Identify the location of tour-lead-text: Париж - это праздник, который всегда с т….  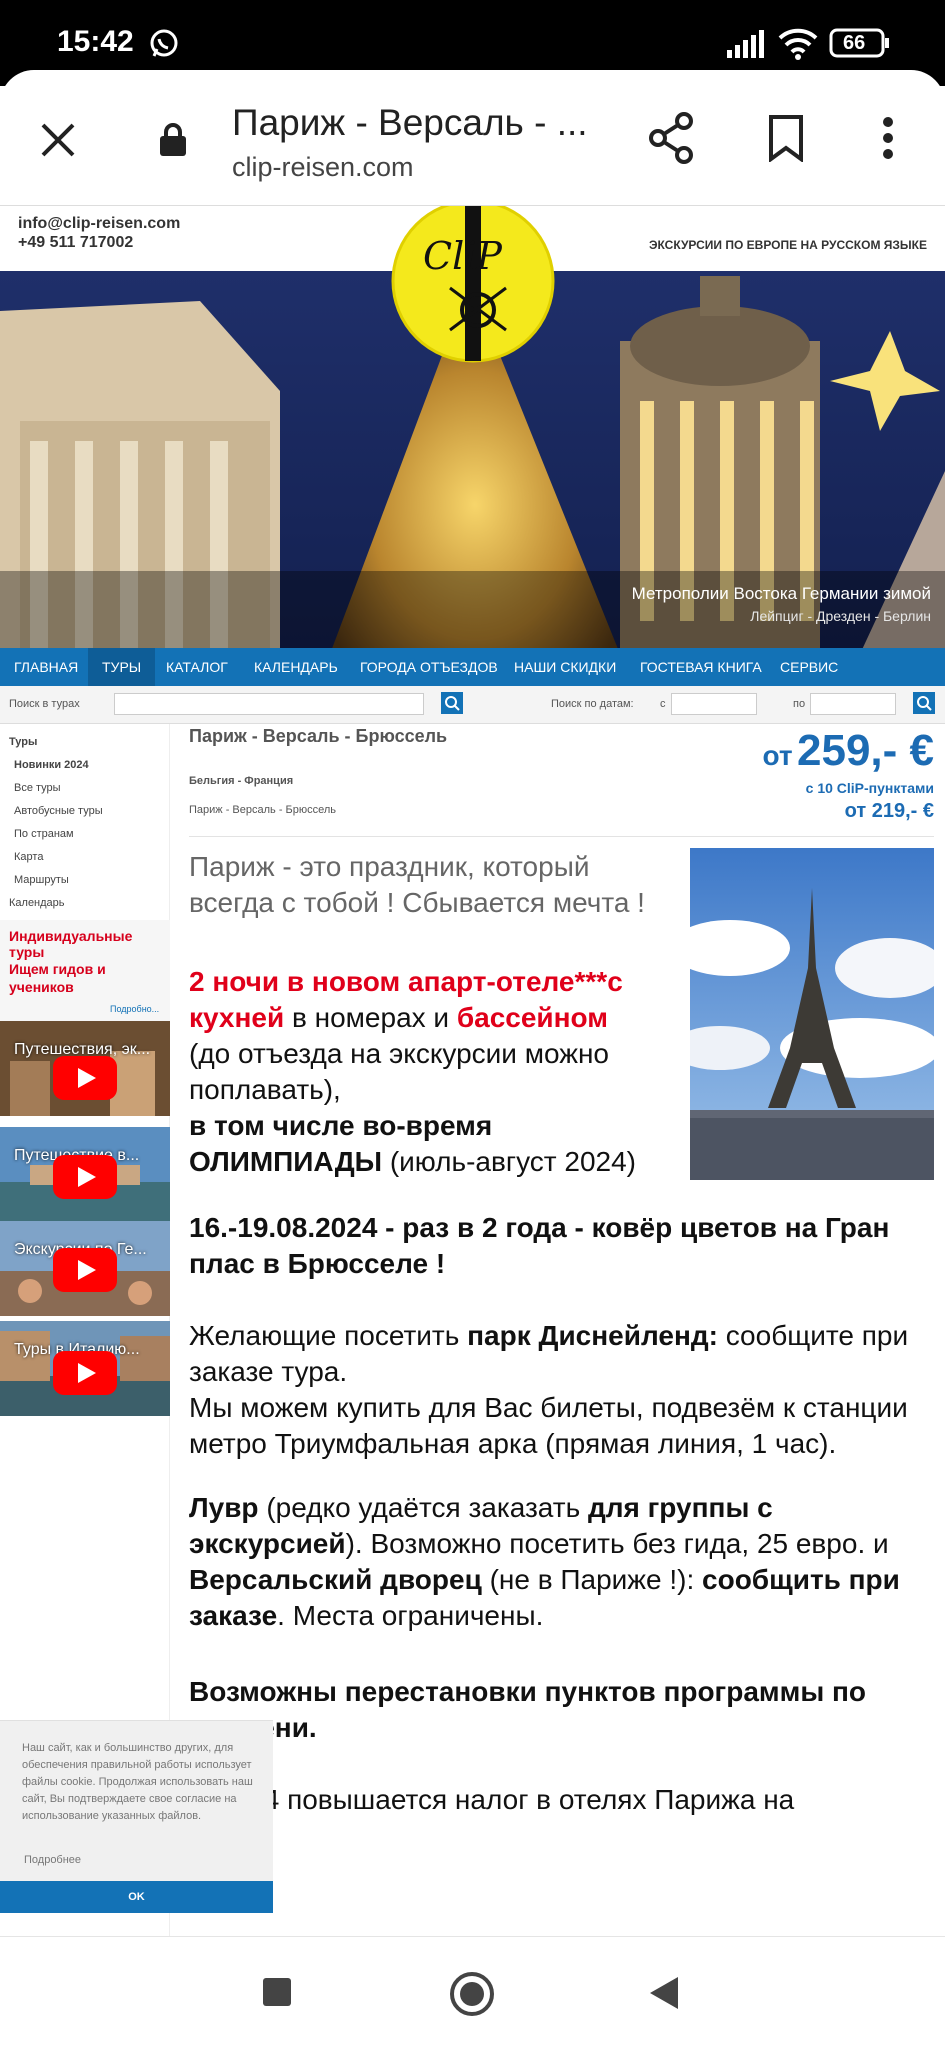
(417, 884).